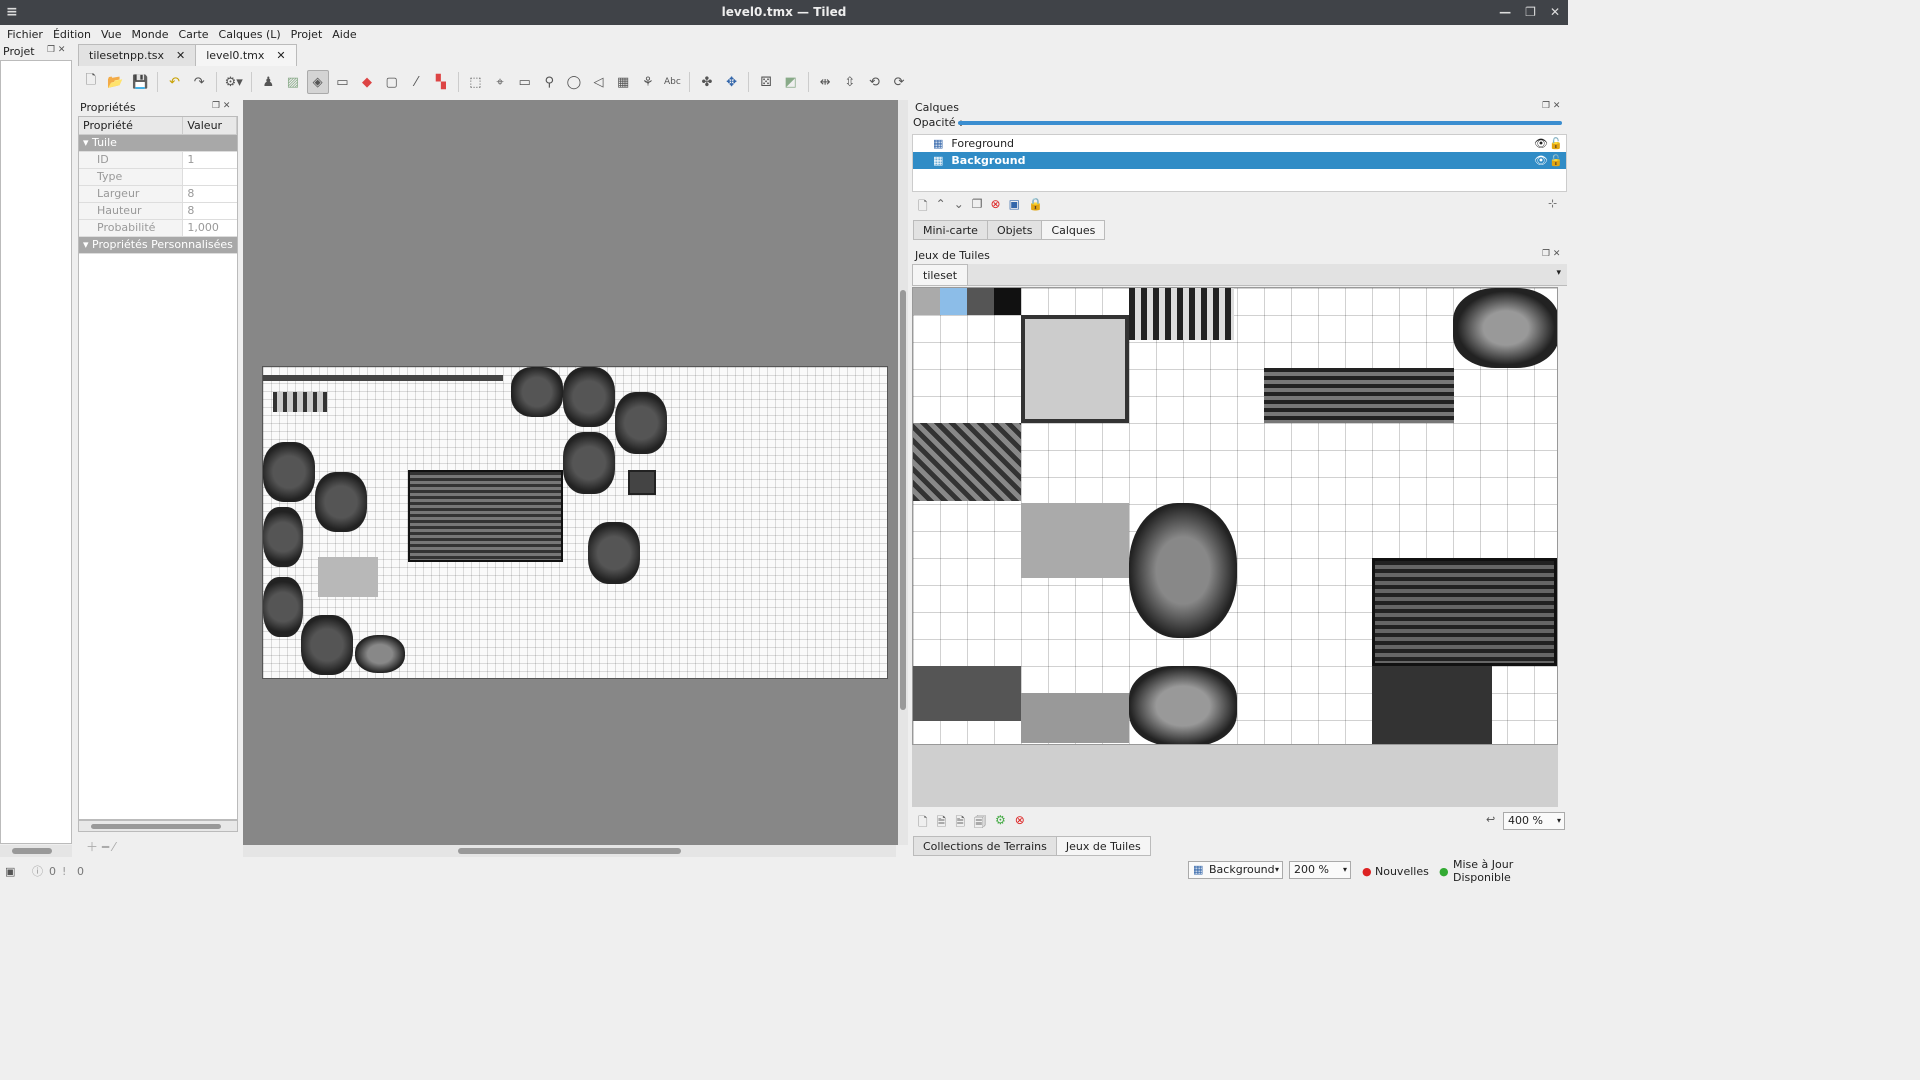 Image resolution: width=1920 pixels, height=1080 pixels. What do you see at coordinates (996, 207) in the screenshot?
I see `remove-layer-icon: ⊗` at bounding box center [996, 207].